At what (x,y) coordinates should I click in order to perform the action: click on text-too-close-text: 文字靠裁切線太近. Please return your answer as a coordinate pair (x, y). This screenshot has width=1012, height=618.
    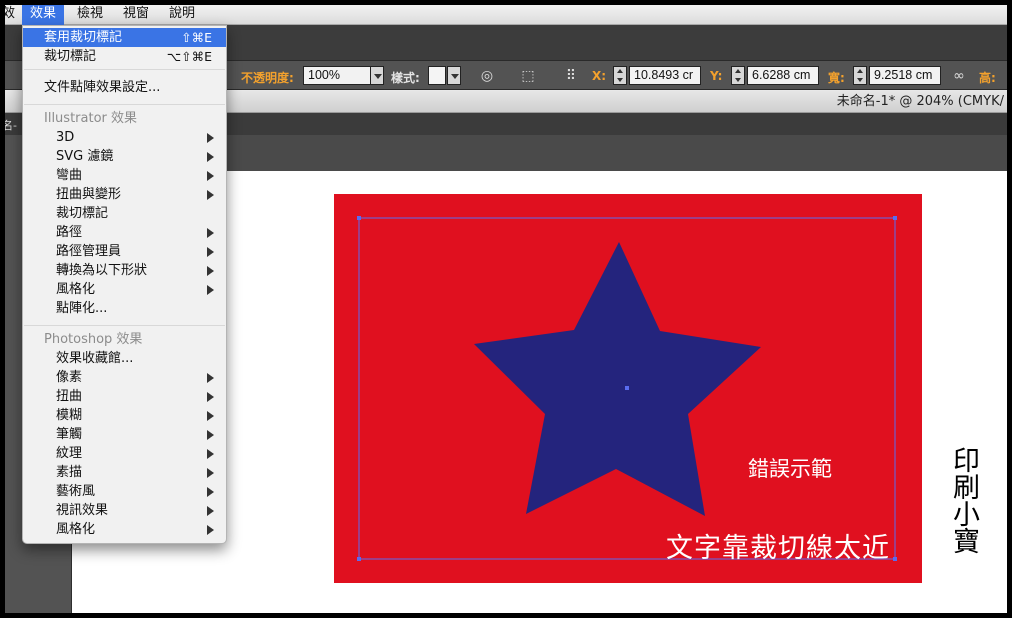
    Looking at the image, I should click on (778, 545).